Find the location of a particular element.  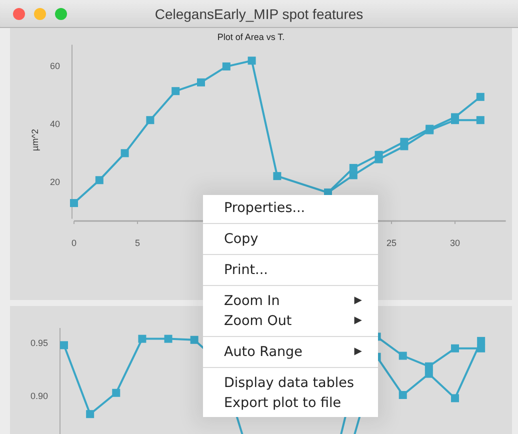

menu-item-label: Auto Range is located at coordinates (263, 352).